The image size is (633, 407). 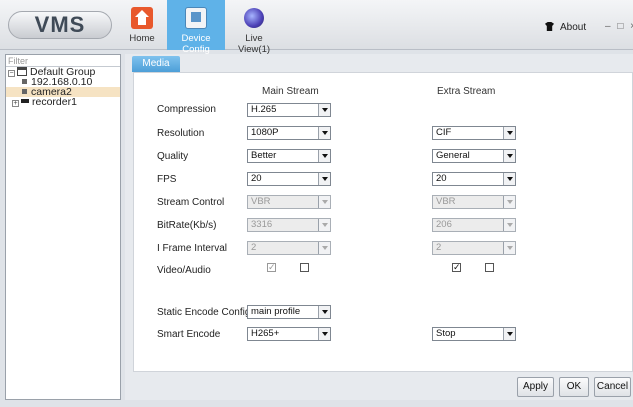 What do you see at coordinates (466, 91) in the screenshot?
I see `extra-stream-header: Extra Stream` at bounding box center [466, 91].